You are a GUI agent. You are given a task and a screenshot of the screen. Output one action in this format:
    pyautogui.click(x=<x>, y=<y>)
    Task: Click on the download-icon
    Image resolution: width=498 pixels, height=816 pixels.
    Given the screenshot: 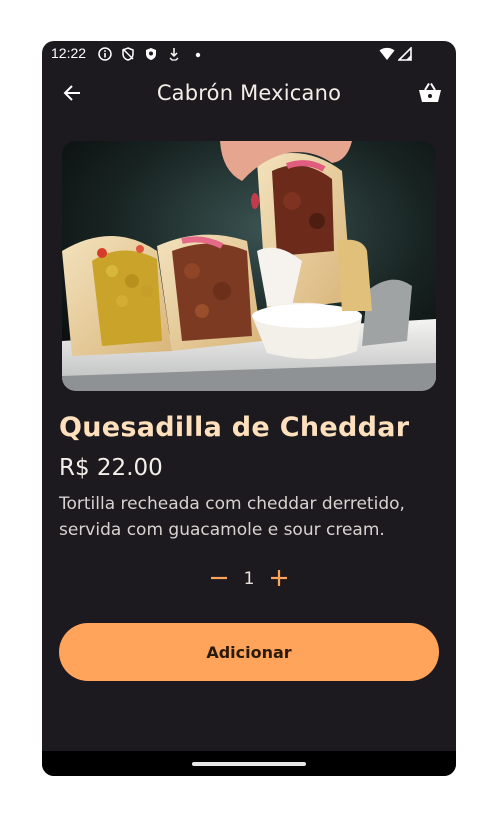 What is the action you would take?
    pyautogui.click(x=174, y=53)
    